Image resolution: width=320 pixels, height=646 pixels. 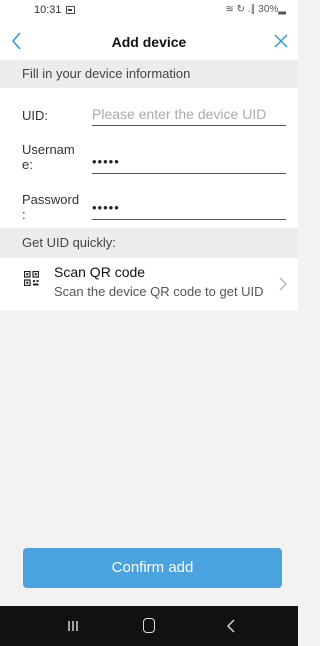 I want to click on username-label-line2: e:, so click(x=27, y=164).